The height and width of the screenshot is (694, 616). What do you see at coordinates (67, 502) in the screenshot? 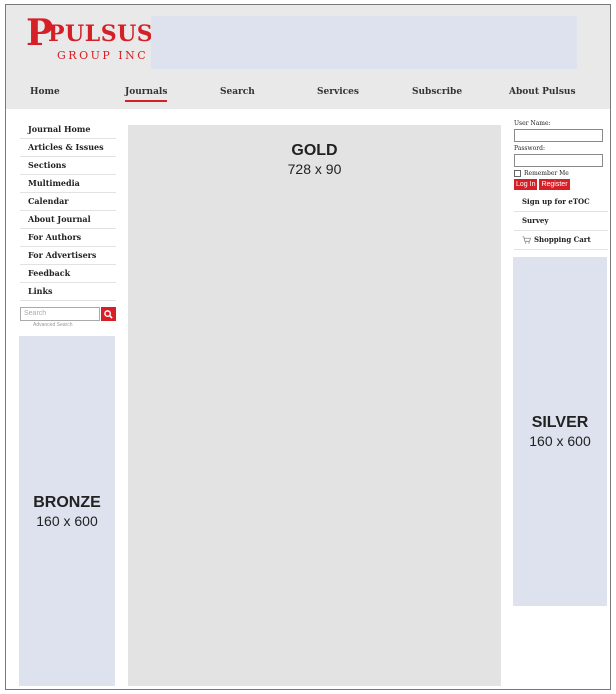
I see `bronze-ad-name: BRONZE` at bounding box center [67, 502].